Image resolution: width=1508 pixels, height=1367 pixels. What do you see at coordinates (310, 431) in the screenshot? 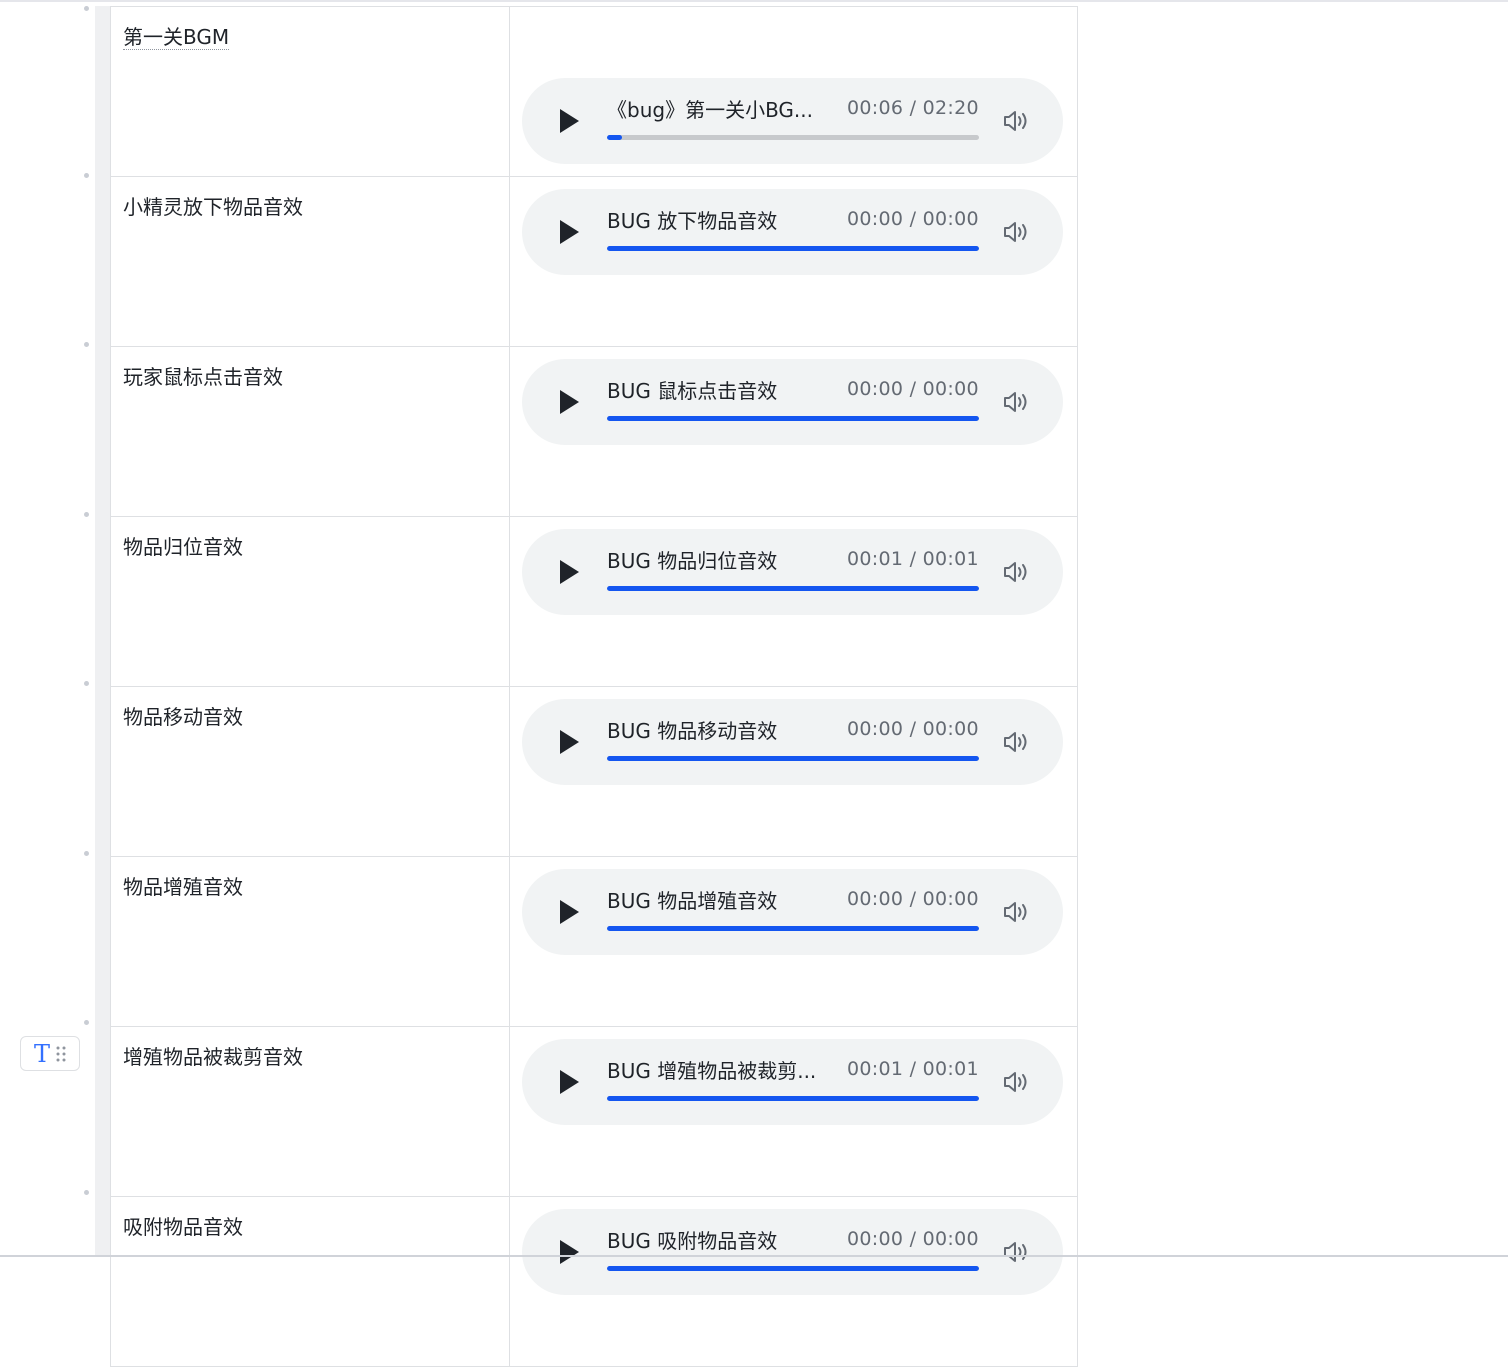
I see `sound-name-cell: 玩家鼠标点击音效` at bounding box center [310, 431].